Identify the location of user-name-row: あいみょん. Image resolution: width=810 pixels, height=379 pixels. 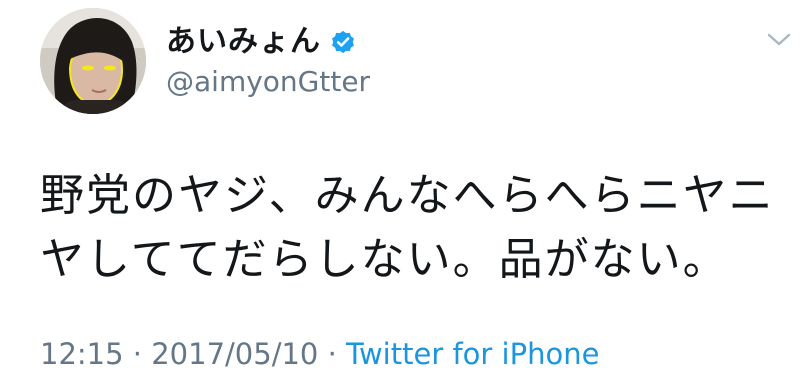
(261, 42).